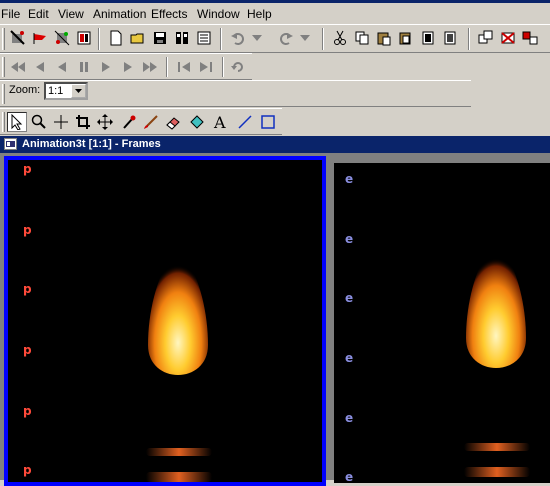 This screenshot has height=486, width=550. I want to click on move-icon, so click(105, 122).